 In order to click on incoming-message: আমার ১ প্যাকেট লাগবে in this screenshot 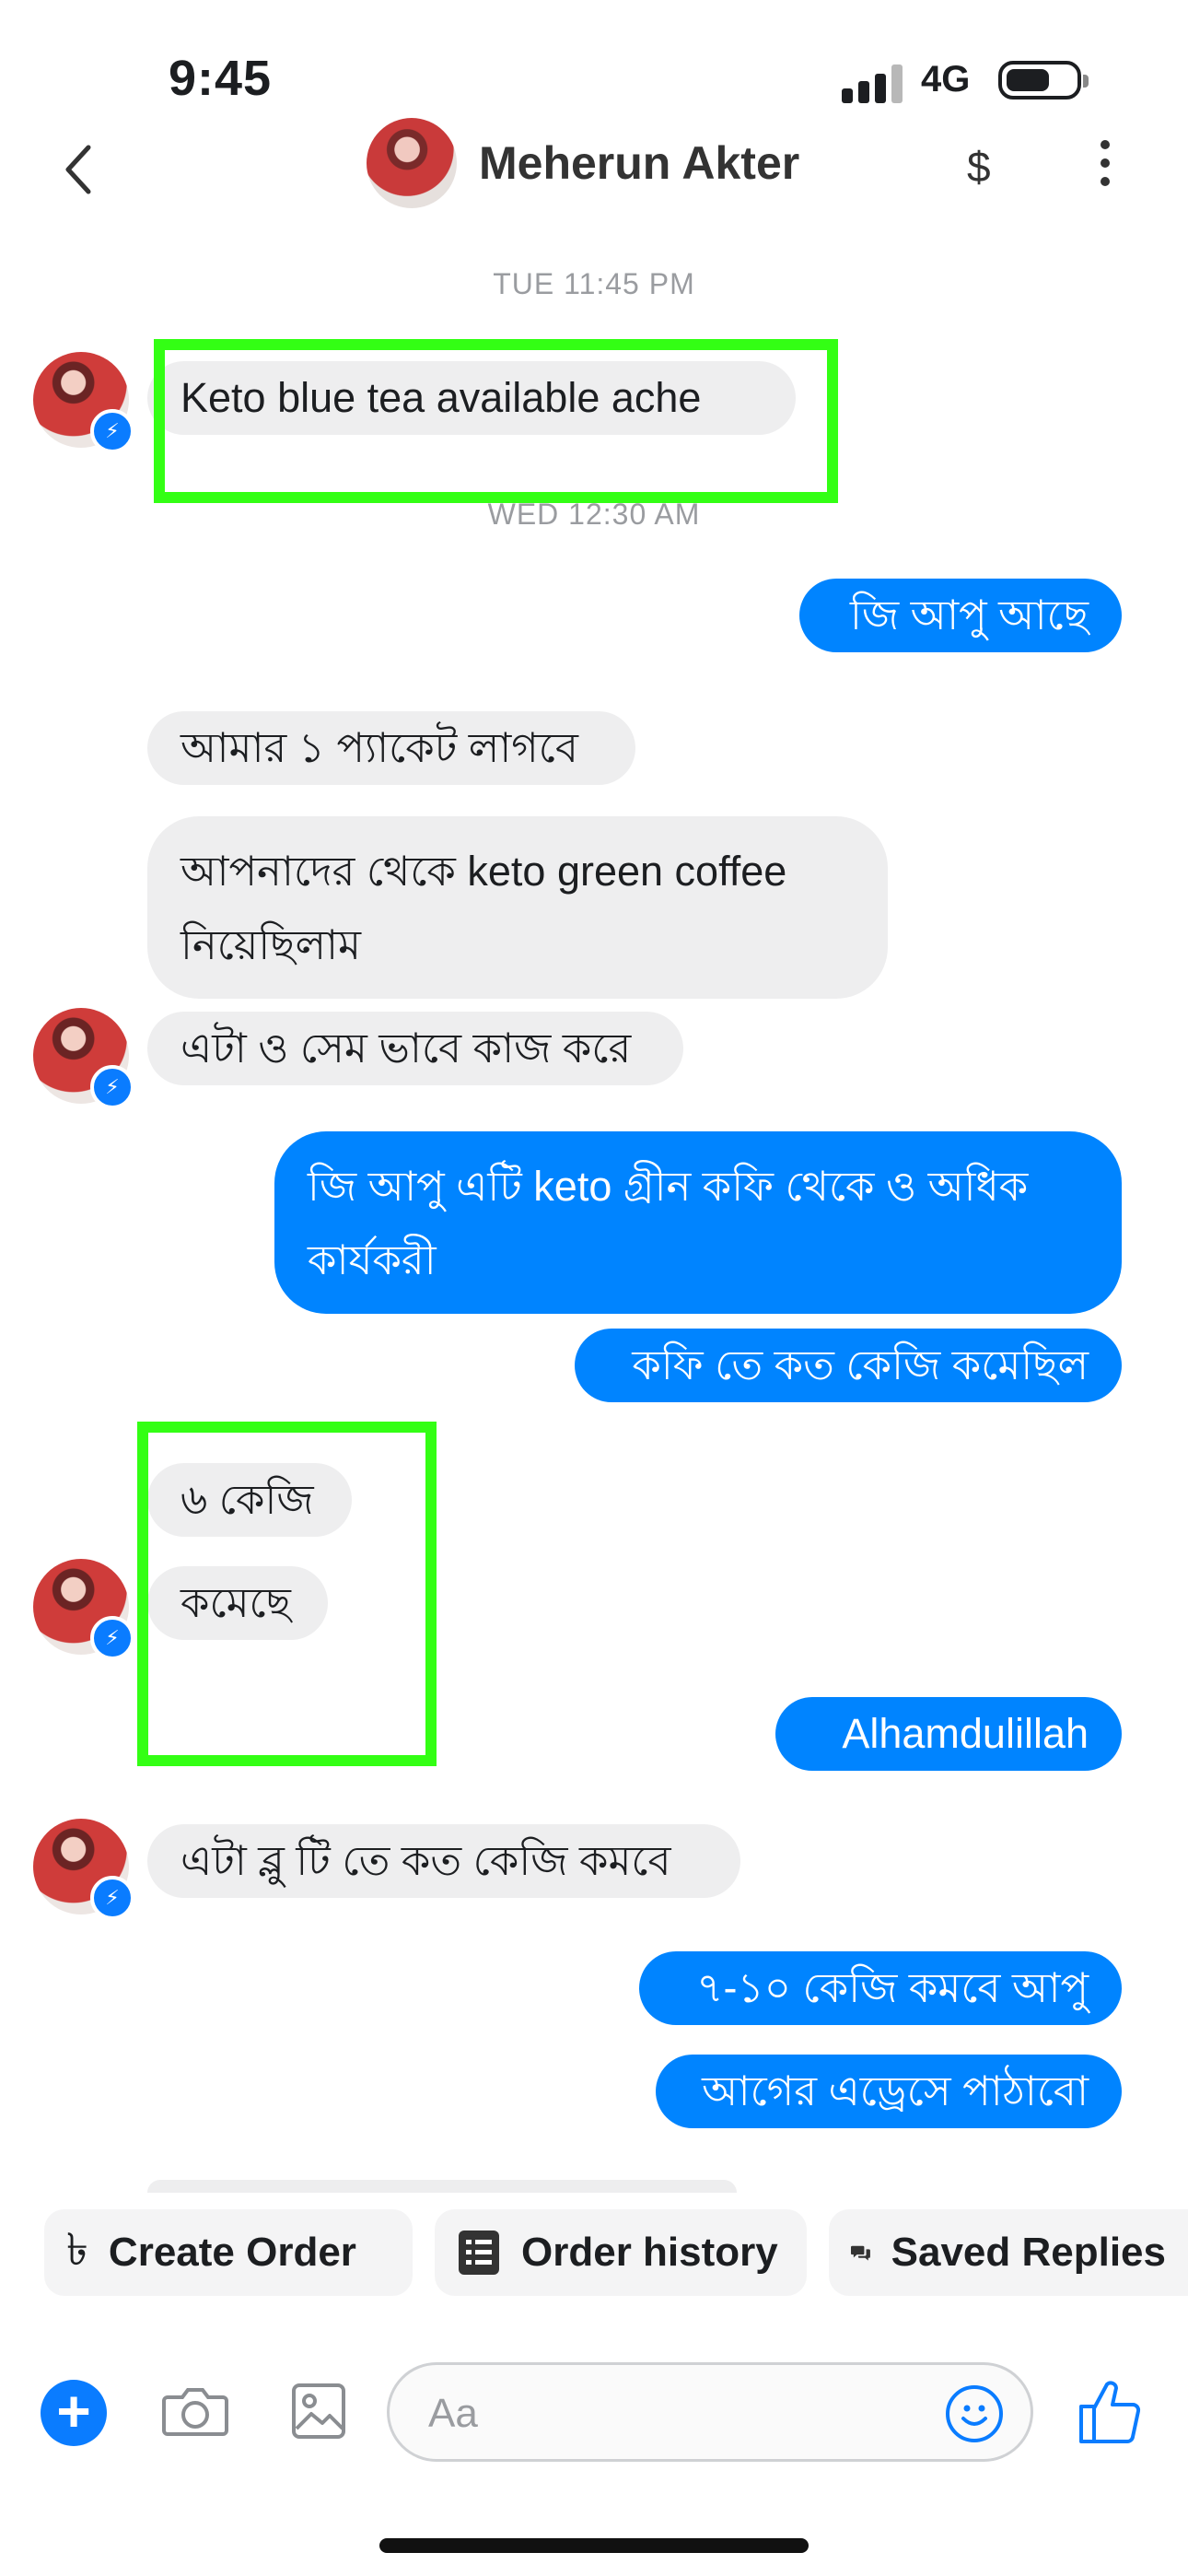, I will do `click(391, 748)`.